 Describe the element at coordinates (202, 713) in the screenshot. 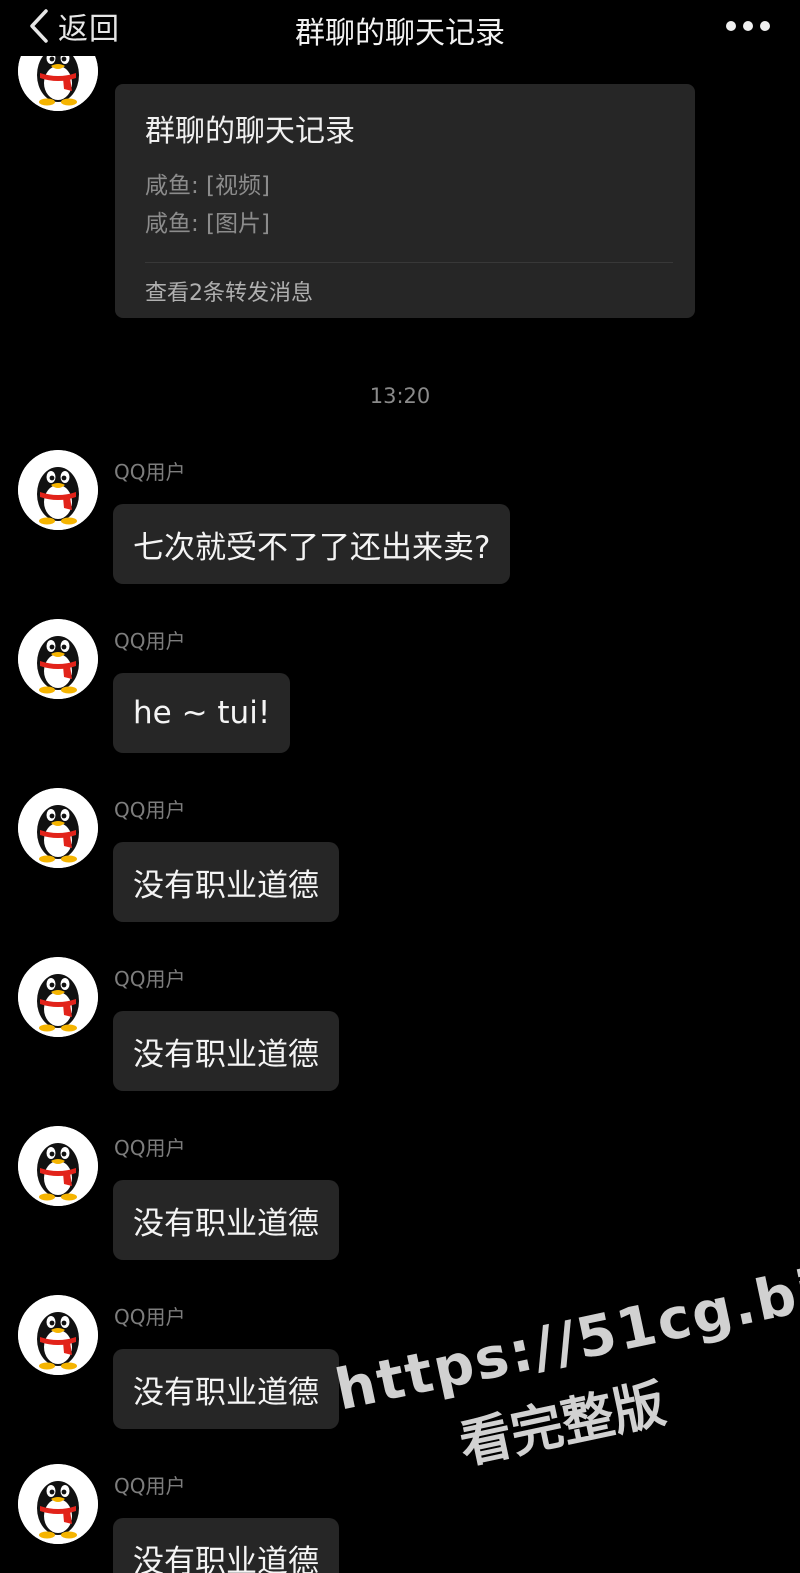

I see `message-bubble: he ~ tui!` at that location.